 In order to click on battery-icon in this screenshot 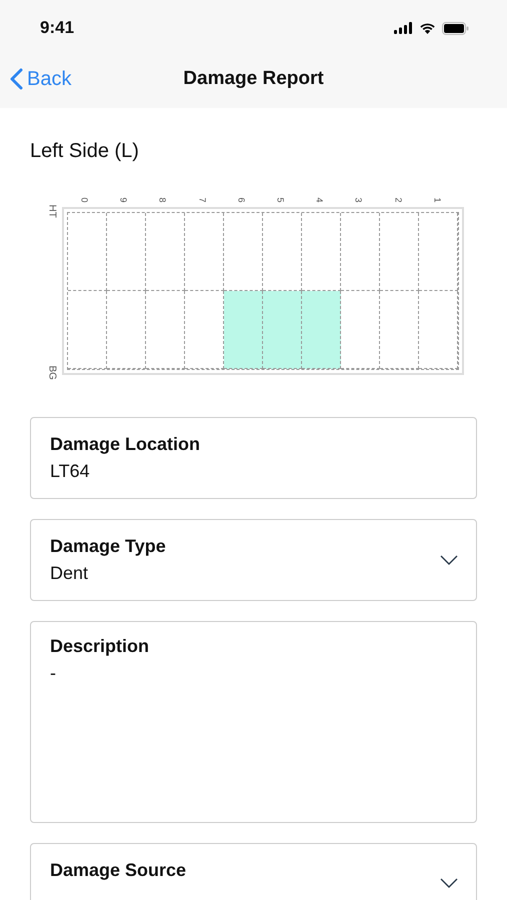, I will do `click(455, 28)`.